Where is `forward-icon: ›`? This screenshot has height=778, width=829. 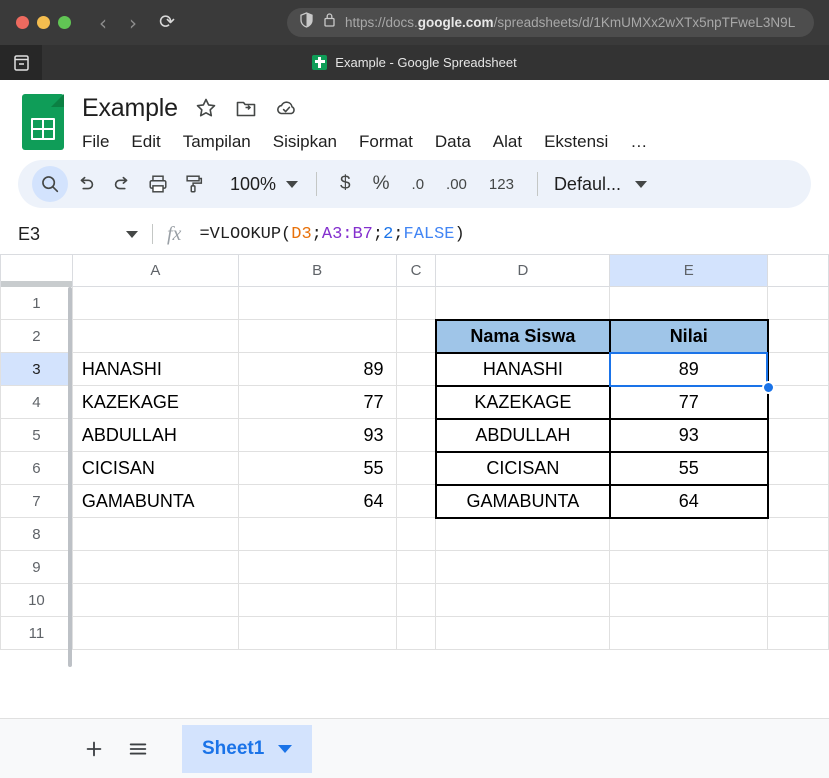
forward-icon: › is located at coordinates (133, 23).